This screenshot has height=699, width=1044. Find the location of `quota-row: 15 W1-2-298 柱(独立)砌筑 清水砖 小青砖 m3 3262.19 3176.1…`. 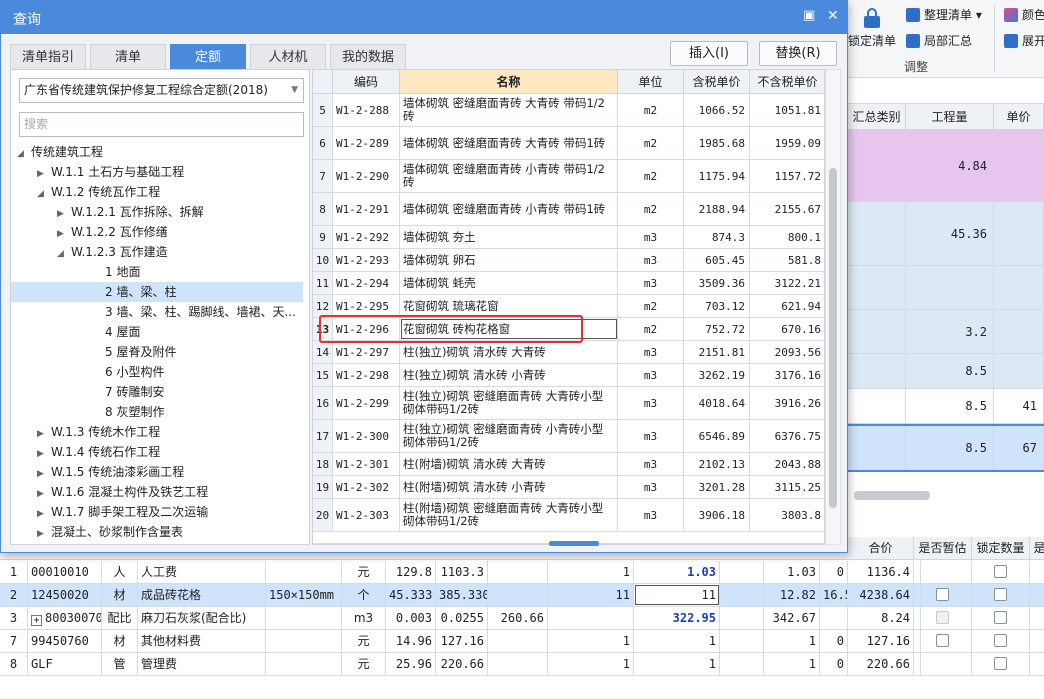

quota-row: 15 W1-2-298 柱(独立)砌筑 清水砖 小青砖 m3 3262.19 3176.1… is located at coordinates (568, 375).